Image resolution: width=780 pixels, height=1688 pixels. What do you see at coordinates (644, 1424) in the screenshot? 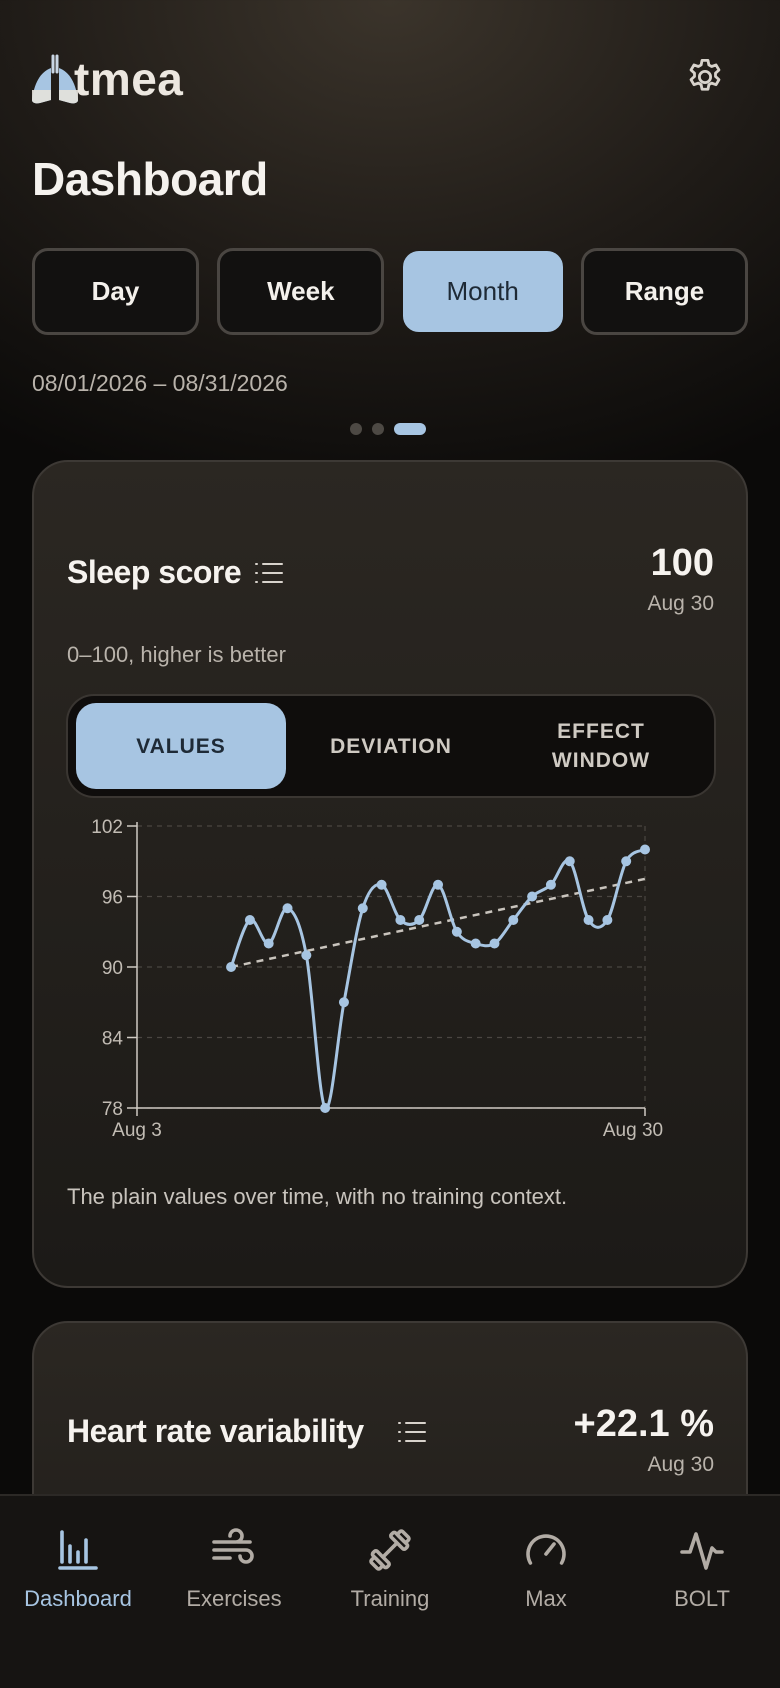
I see `hrv-value: +22.1 %` at bounding box center [644, 1424].